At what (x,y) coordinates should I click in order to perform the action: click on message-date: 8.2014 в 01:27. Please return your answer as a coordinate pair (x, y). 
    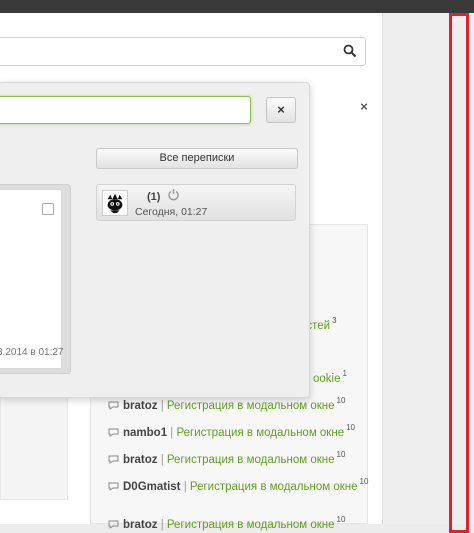
    Looking at the image, I should click on (32, 352).